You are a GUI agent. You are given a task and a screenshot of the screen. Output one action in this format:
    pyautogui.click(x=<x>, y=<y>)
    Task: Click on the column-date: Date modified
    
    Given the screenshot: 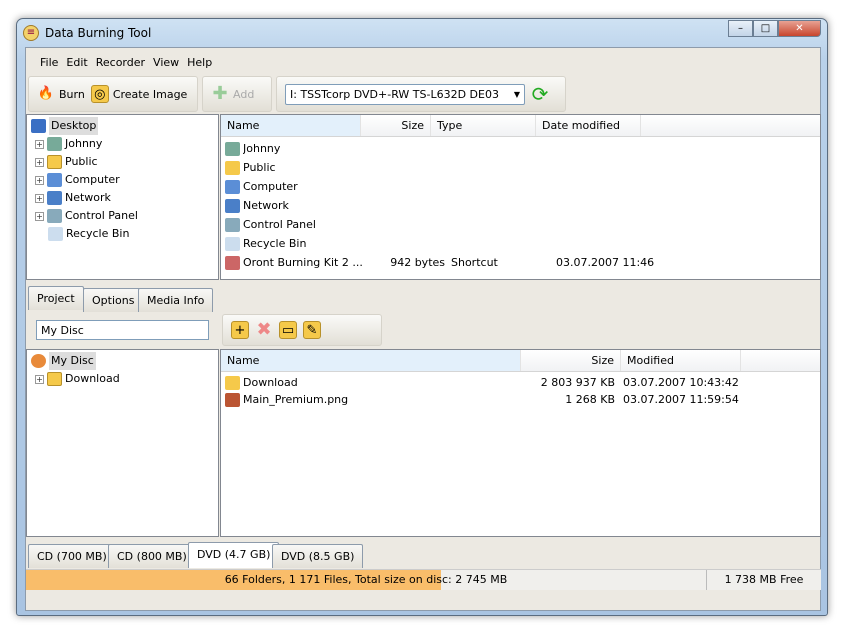 What is the action you would take?
    pyautogui.click(x=588, y=125)
    